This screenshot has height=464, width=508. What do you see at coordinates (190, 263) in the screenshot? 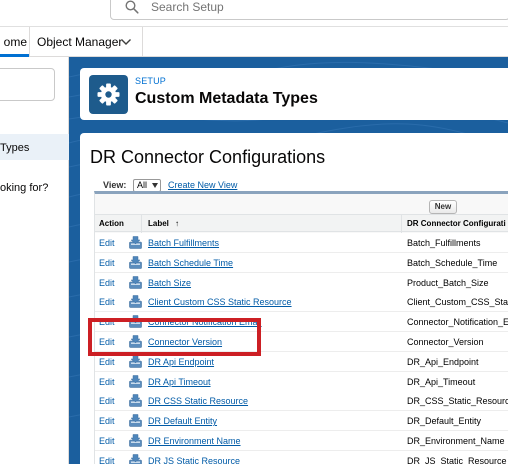
I see `record-label-link: Batch Schedule Time` at bounding box center [190, 263].